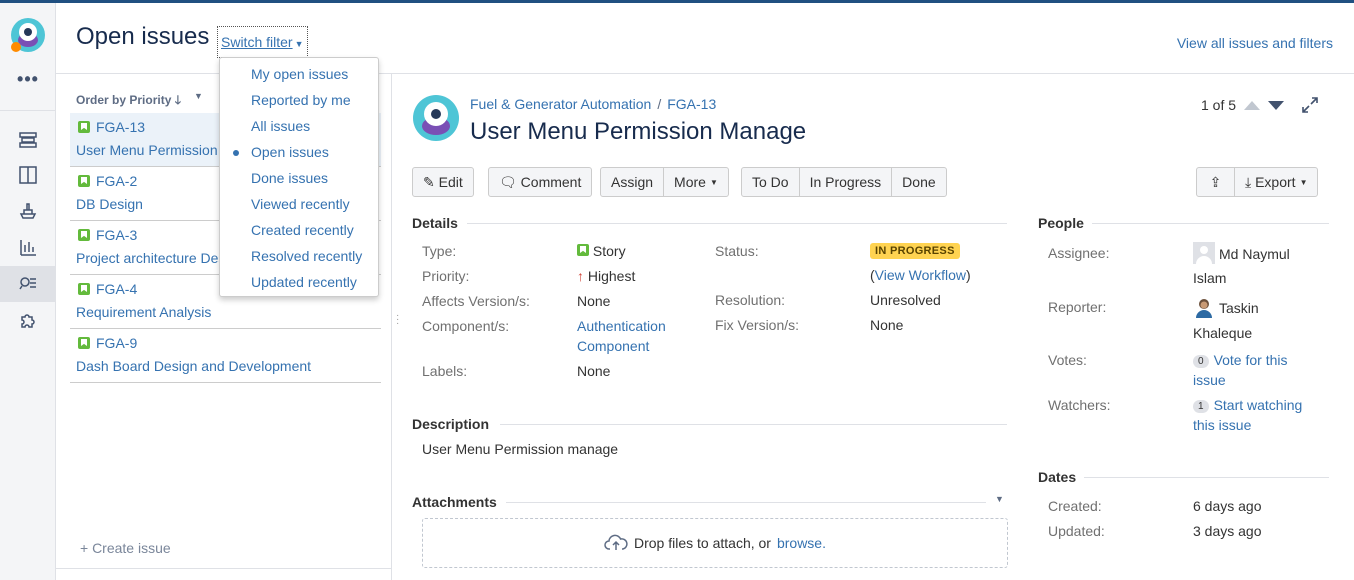  Describe the element at coordinates (520, 449) in the screenshot. I see `description-text: User Menu Permission manage` at that location.